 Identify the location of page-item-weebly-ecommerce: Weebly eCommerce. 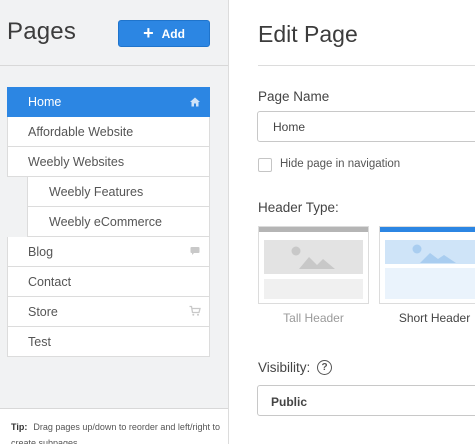
(118, 222).